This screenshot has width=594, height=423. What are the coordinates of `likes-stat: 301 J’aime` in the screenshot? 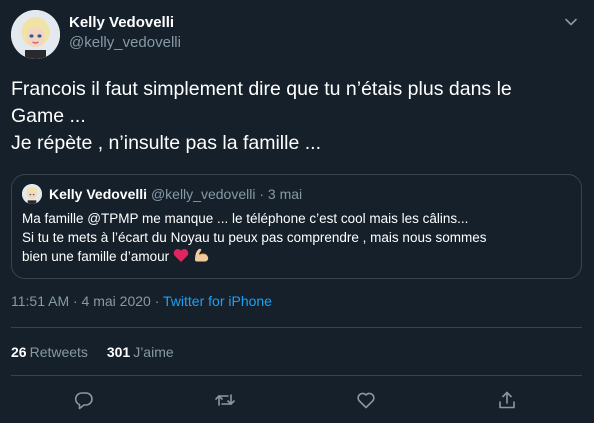 It's located at (140, 352).